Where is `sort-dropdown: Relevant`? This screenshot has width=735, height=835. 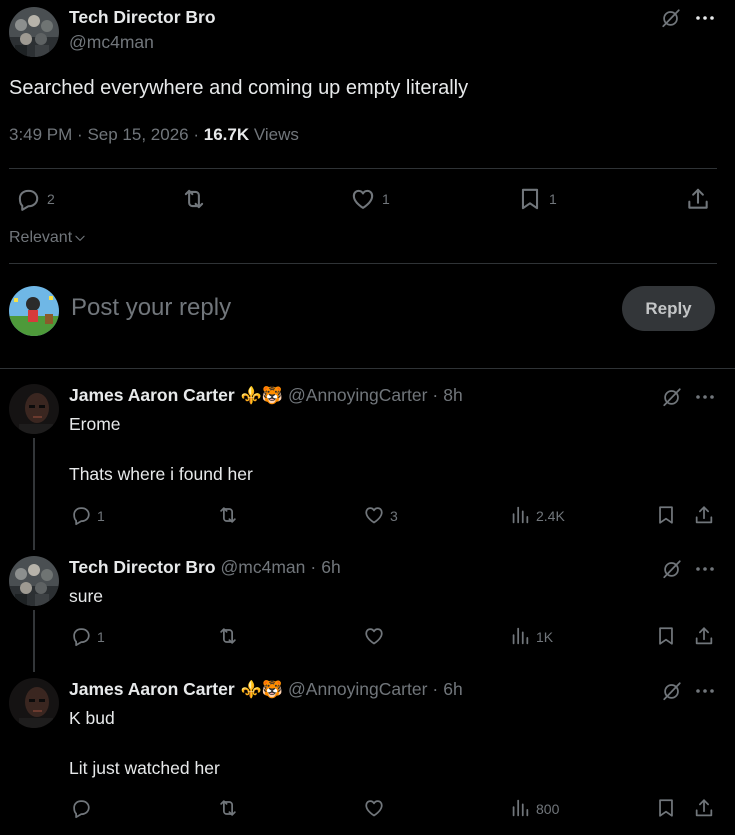 sort-dropdown: Relevant is located at coordinates (48, 238).